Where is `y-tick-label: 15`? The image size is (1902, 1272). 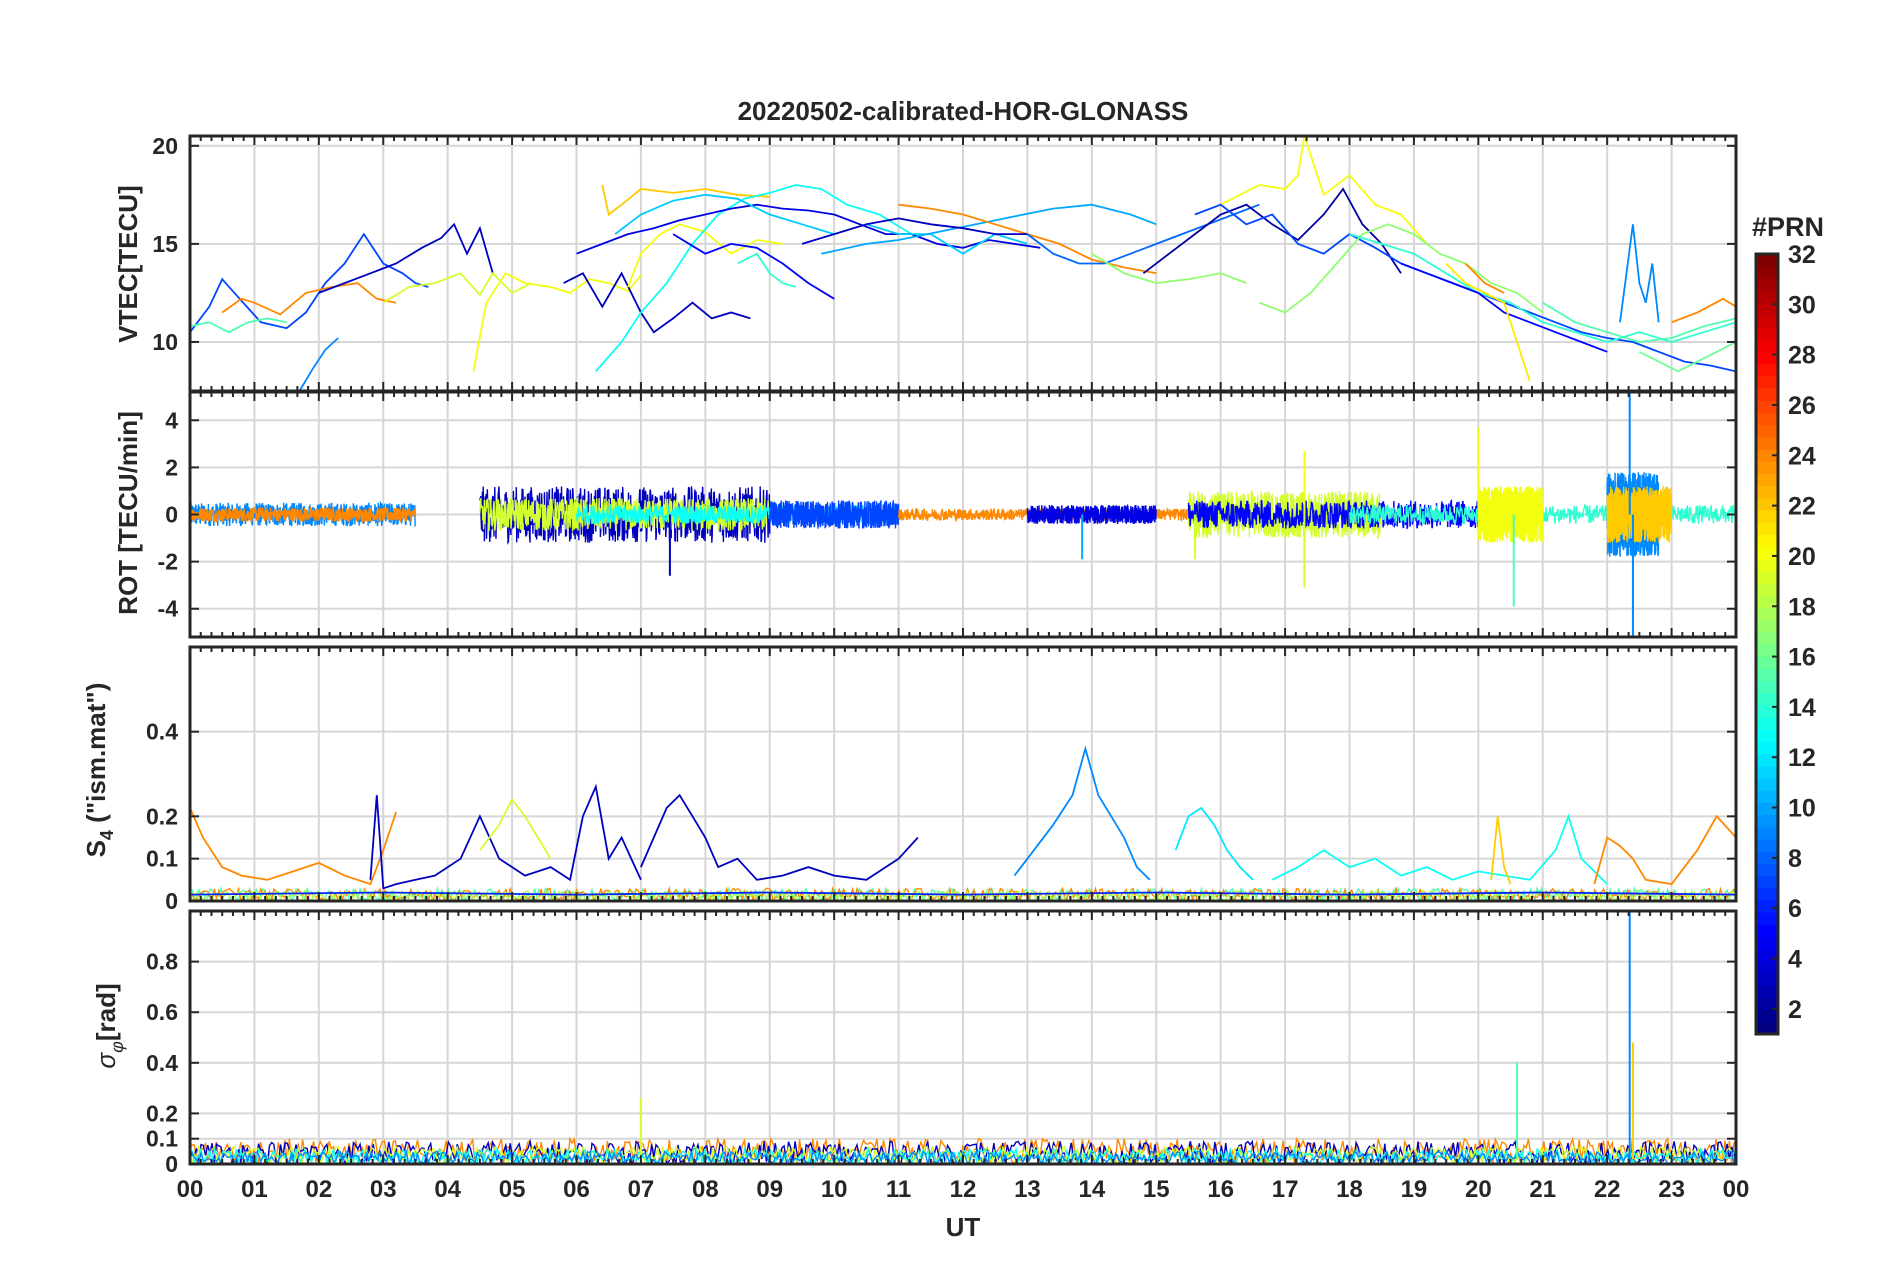 y-tick-label: 15 is located at coordinates (165, 244).